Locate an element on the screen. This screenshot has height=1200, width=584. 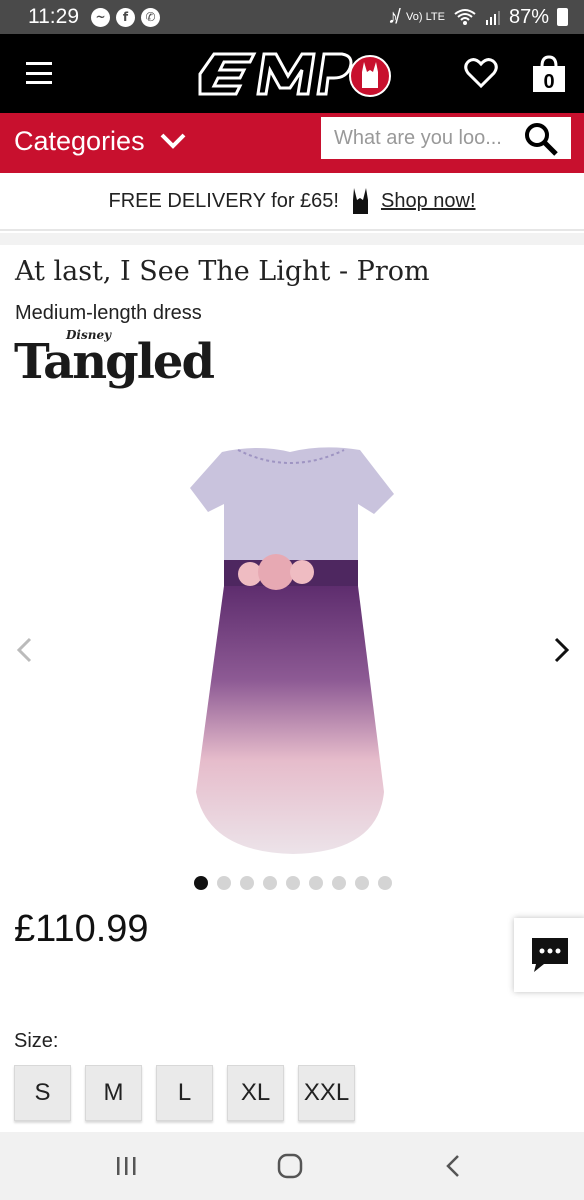
search-box is located at coordinates (446, 138).